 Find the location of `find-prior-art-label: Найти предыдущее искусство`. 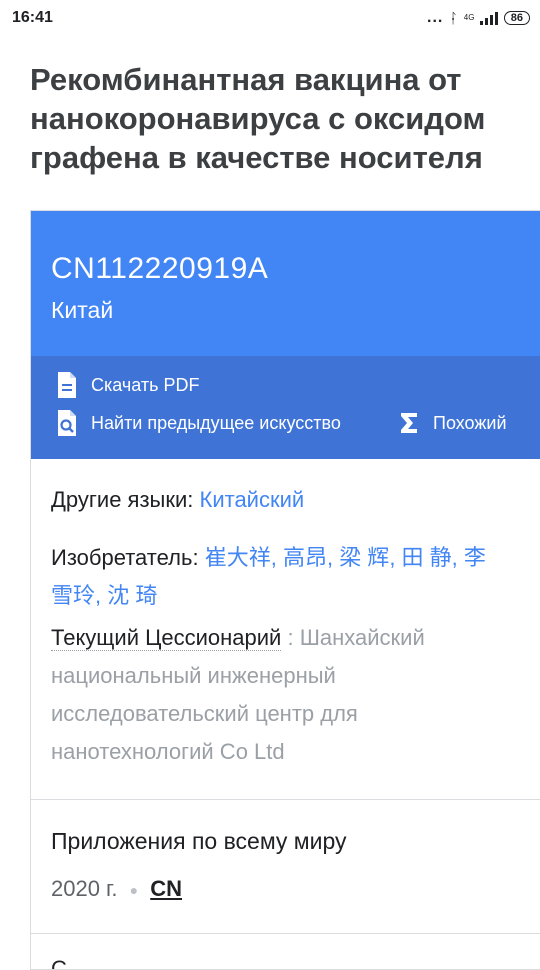

find-prior-art-label: Найти предыдущее искусство is located at coordinates (216, 423).